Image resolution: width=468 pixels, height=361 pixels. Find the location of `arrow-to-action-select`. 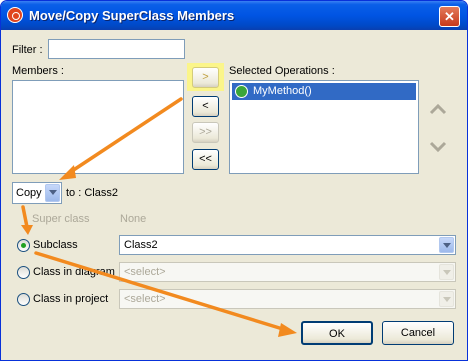

arrow-to-action-select is located at coordinates (125, 136).